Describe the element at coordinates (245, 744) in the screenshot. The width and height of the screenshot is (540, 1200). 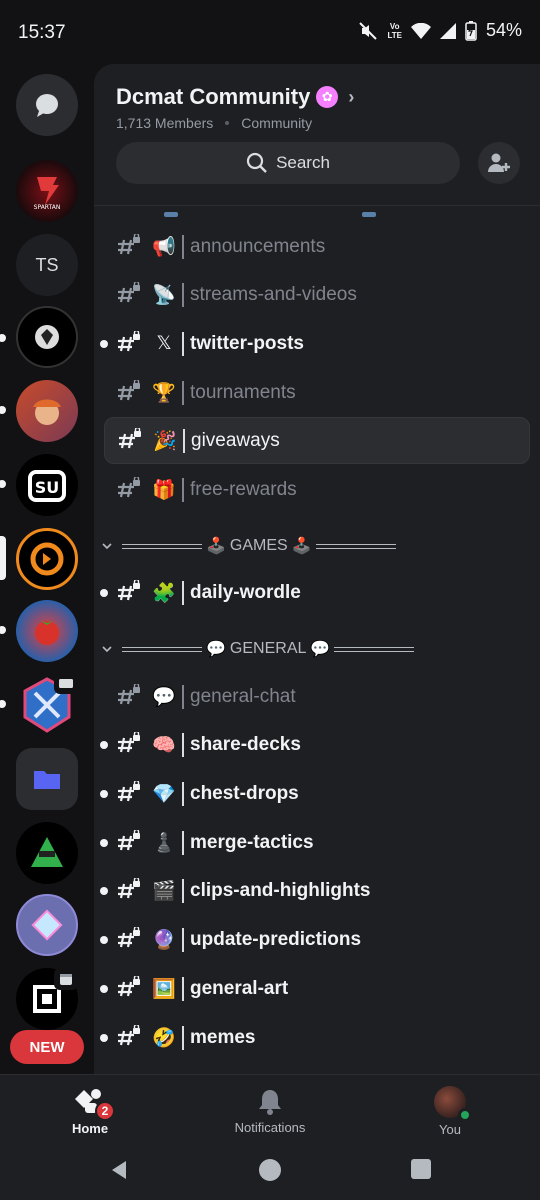
I see `channel-name: share-decks` at that location.